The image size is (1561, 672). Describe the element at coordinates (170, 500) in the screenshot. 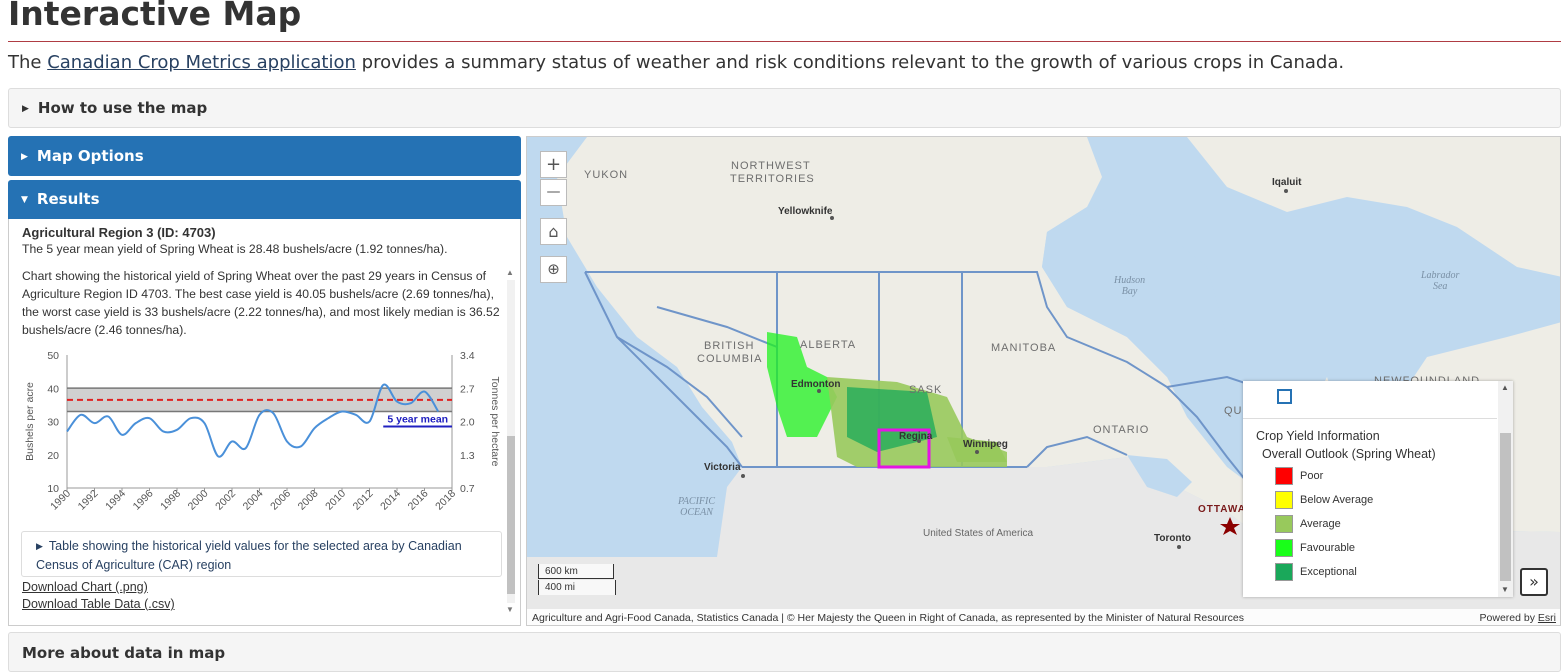

I see `x-tick-label: 1998` at that location.